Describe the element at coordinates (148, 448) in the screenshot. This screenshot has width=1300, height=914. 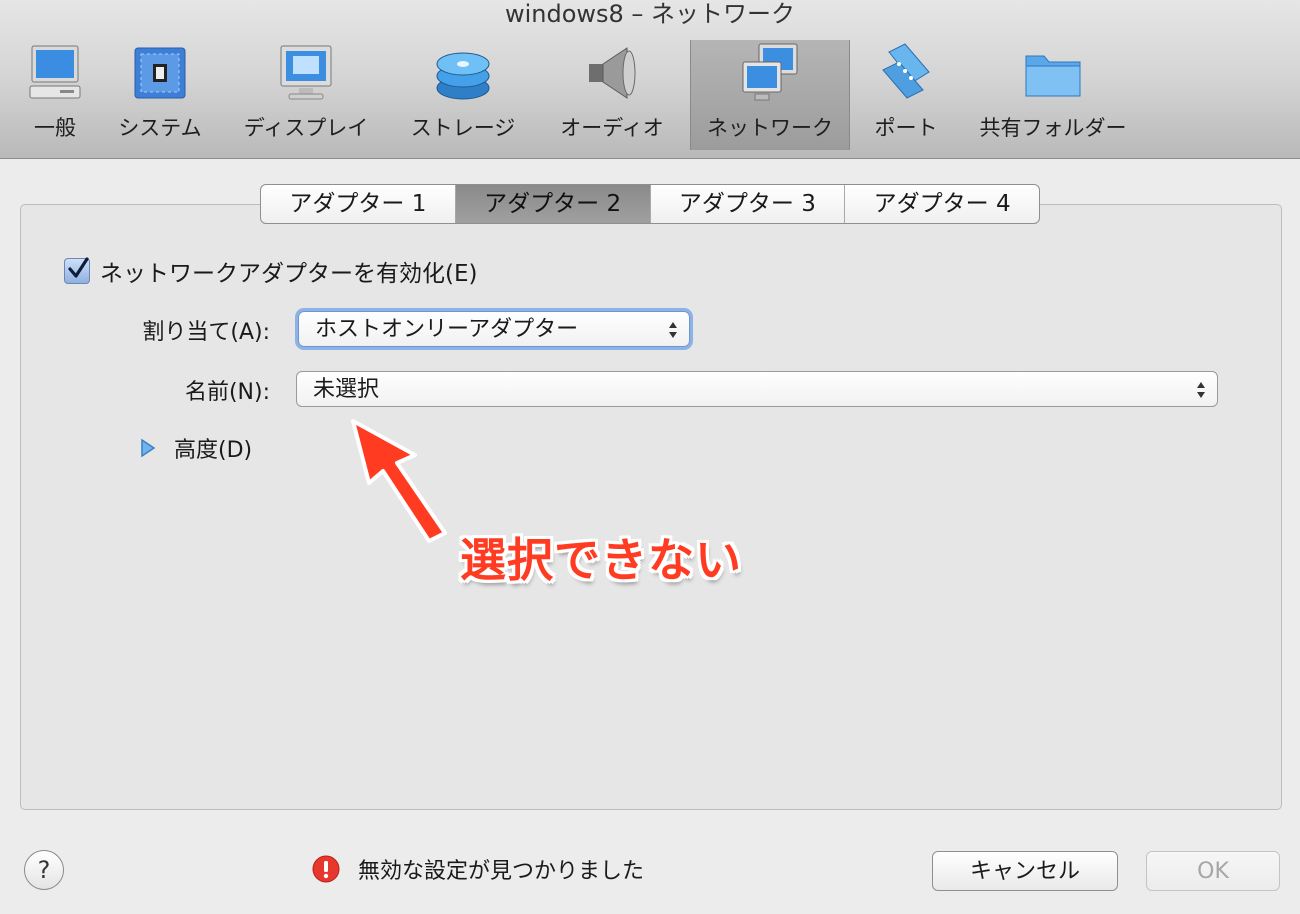
I see `disclosure-triangle-icon` at that location.